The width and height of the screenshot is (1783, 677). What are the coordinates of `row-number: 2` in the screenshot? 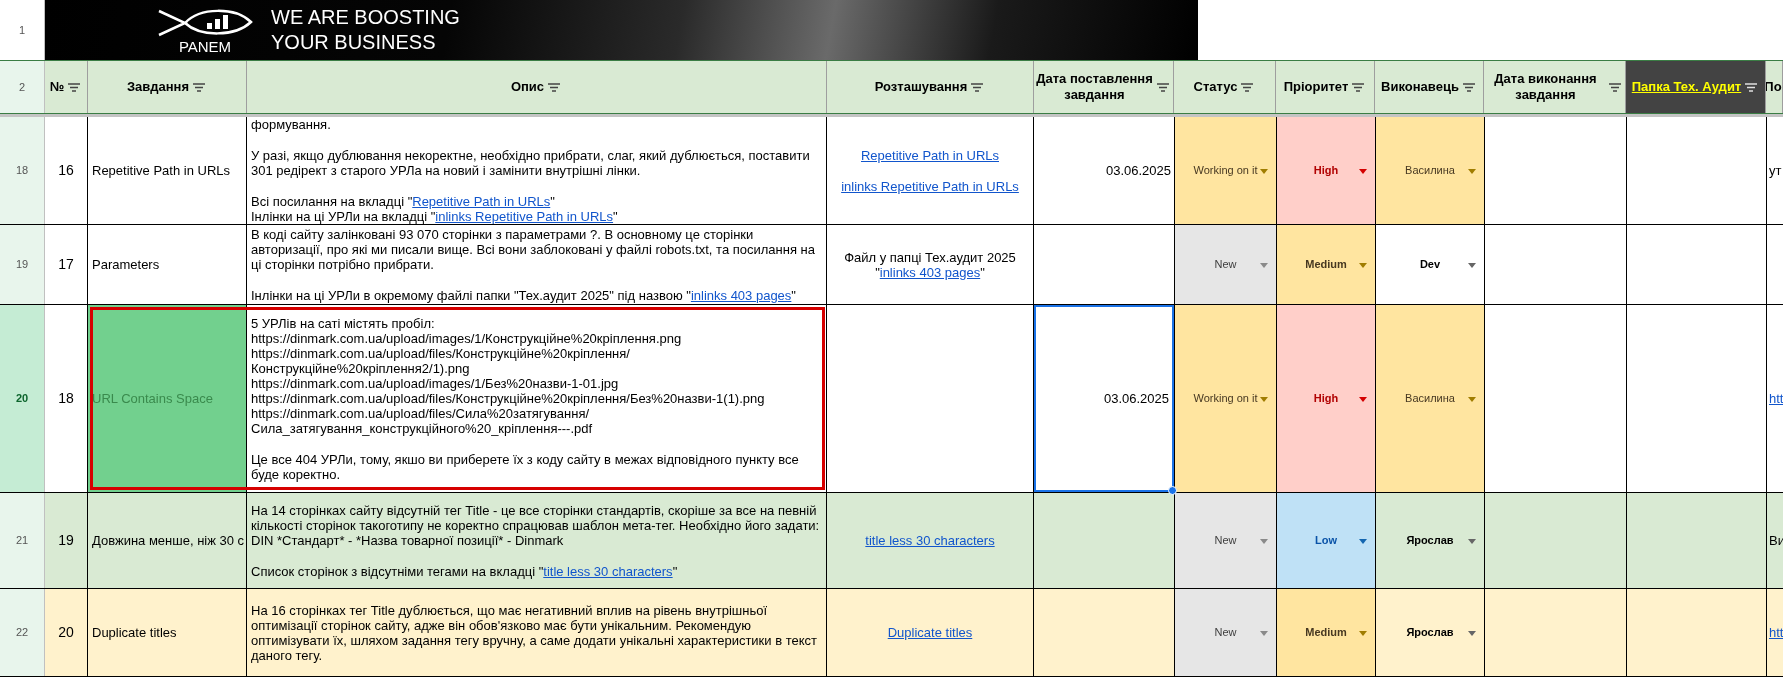 It's located at (22, 87).